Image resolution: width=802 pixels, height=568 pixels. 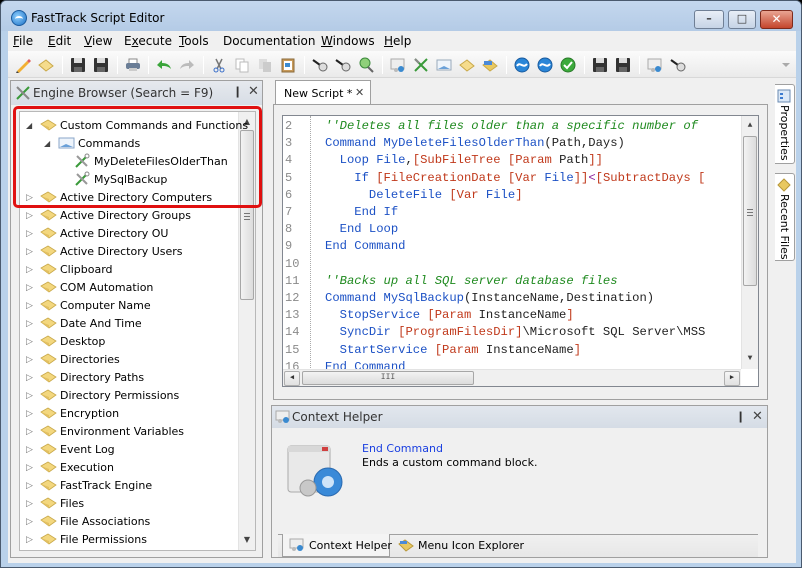 I want to click on undo-icon, so click(x=164, y=65).